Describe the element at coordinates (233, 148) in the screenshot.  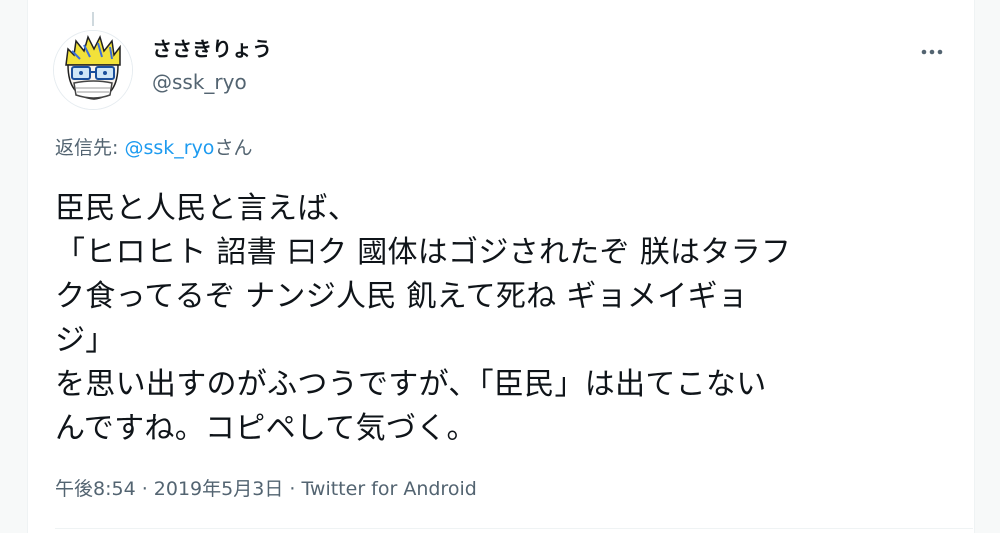
I see `reply-suffix: さん` at that location.